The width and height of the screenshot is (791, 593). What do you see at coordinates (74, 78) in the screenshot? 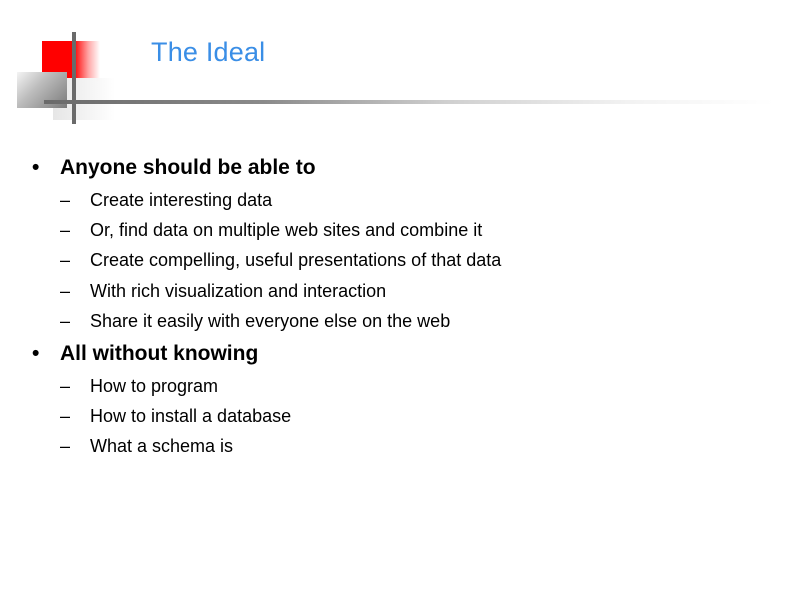
I see `logo-vertical-line` at bounding box center [74, 78].